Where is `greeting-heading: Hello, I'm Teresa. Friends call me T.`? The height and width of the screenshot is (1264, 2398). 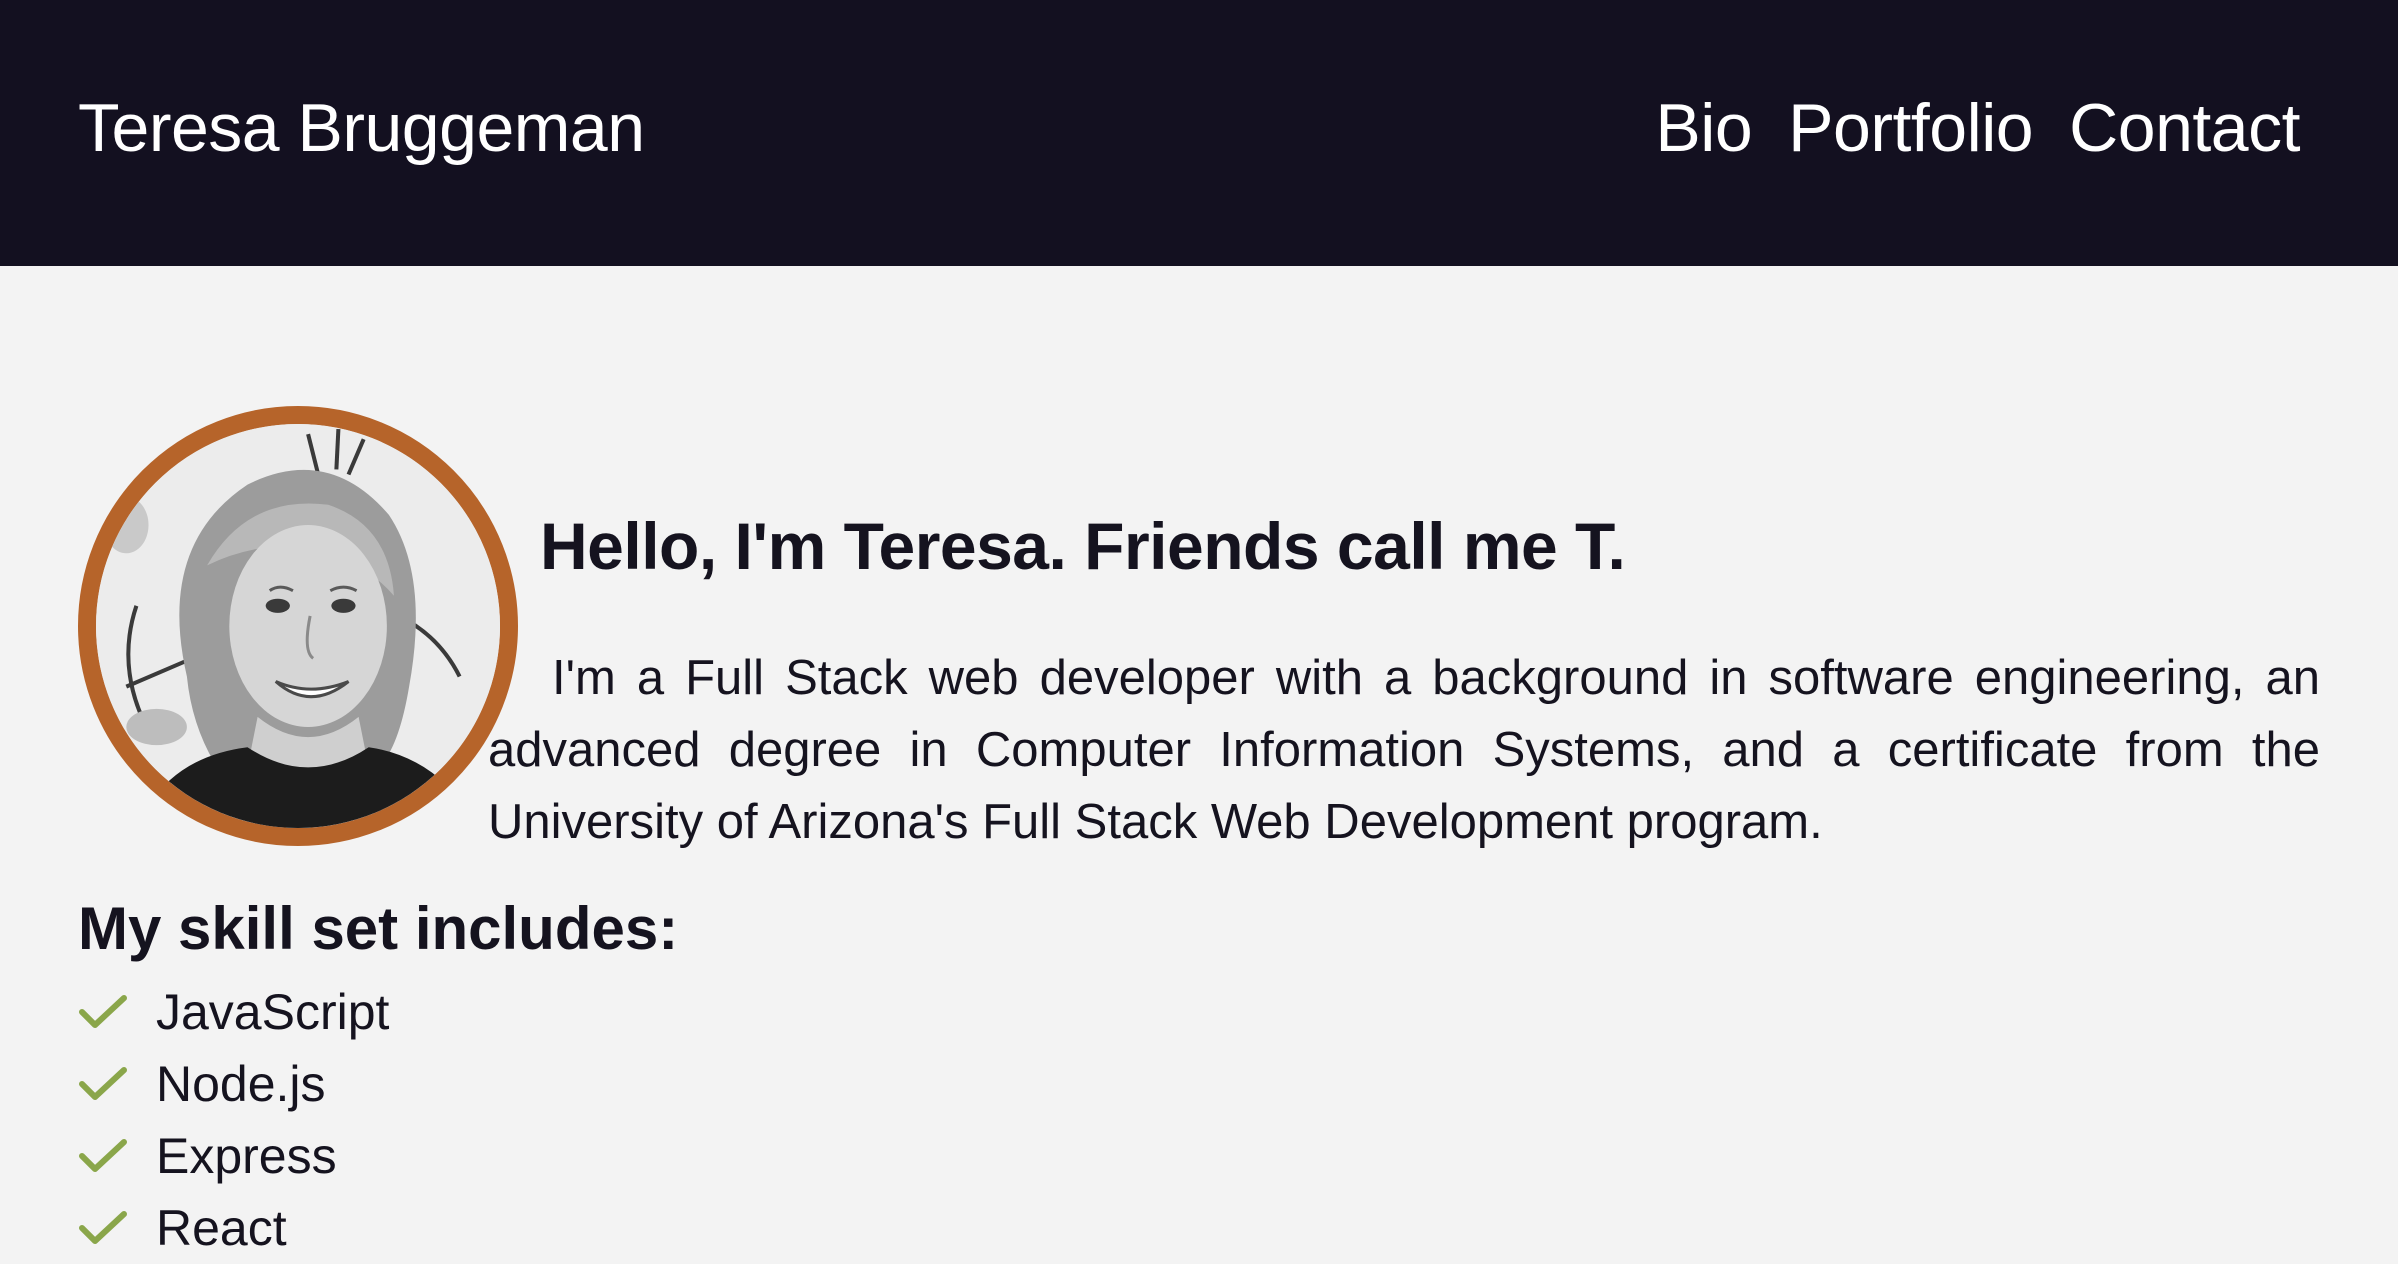
greeting-heading: Hello, I'm Teresa. Friends call me T. is located at coordinates (1083, 546).